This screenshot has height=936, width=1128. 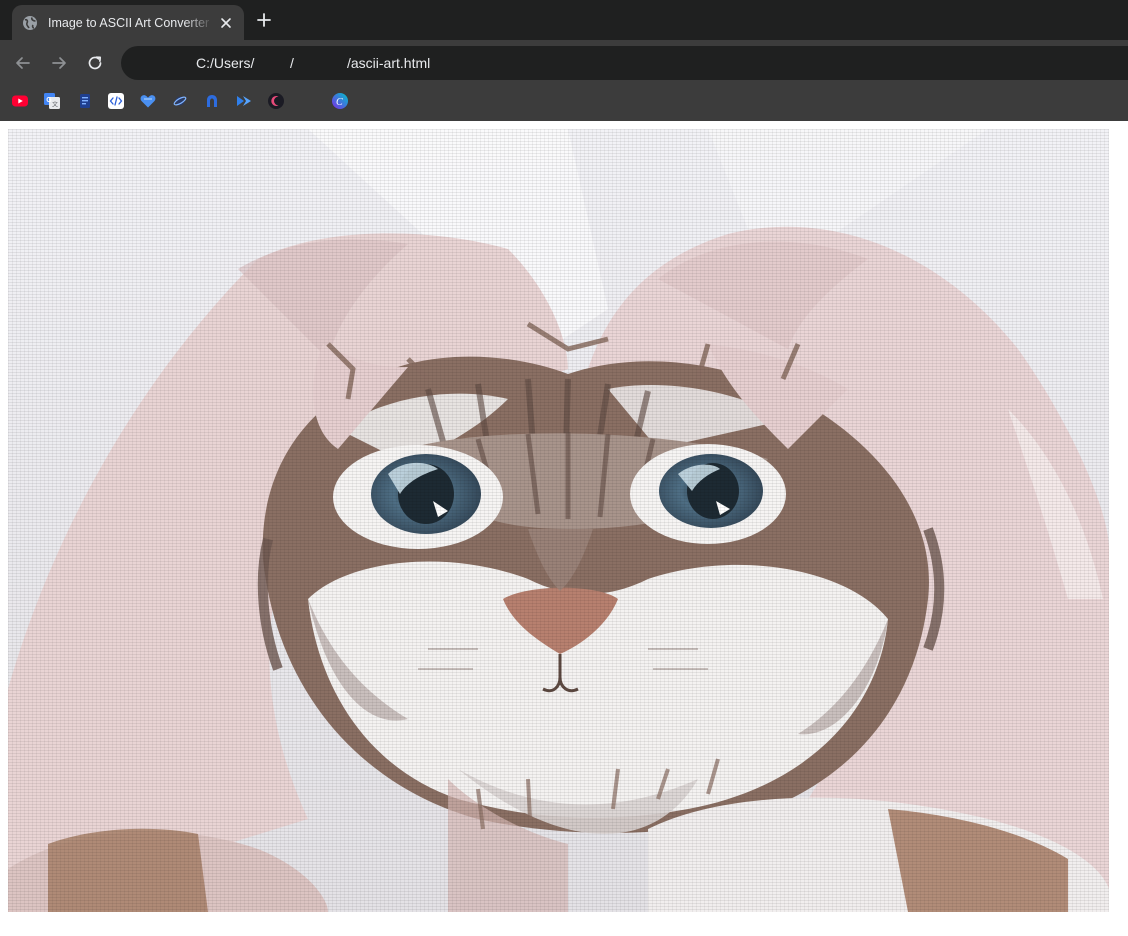 What do you see at coordinates (30, 22) in the screenshot?
I see `globe-icon` at bounding box center [30, 22].